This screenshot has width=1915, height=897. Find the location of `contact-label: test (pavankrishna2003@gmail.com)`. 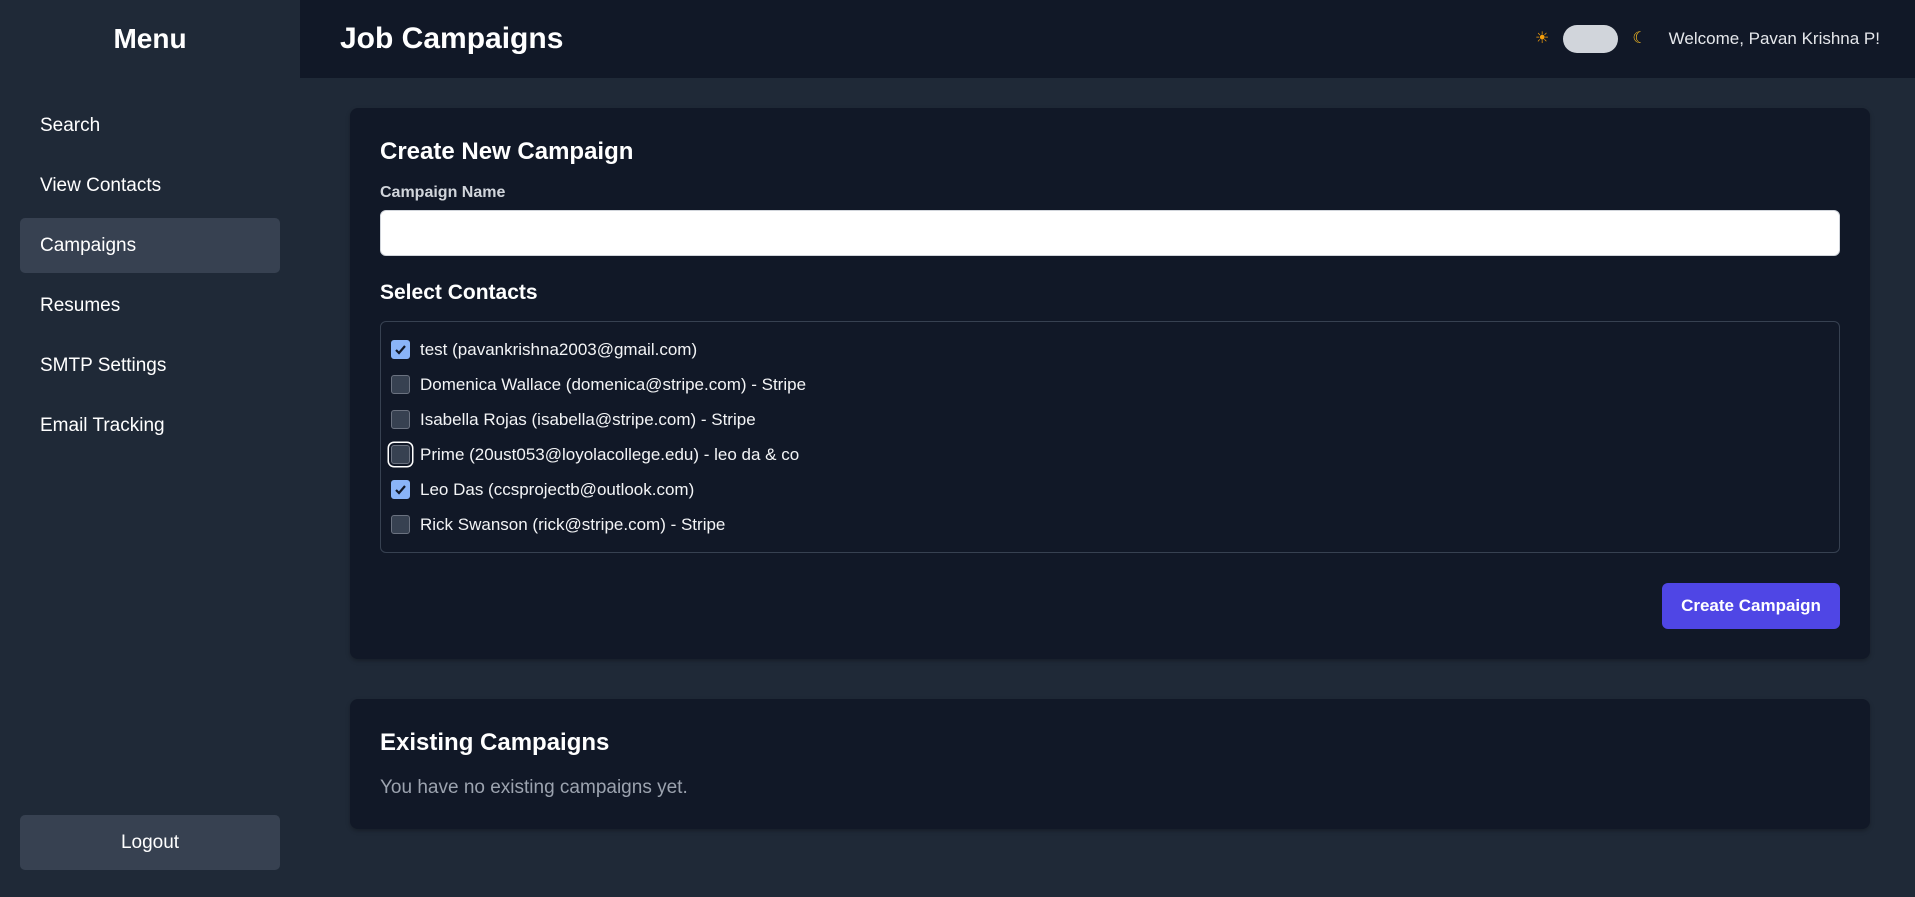

contact-label: test (pavankrishna2003@gmail.com) is located at coordinates (559, 349).